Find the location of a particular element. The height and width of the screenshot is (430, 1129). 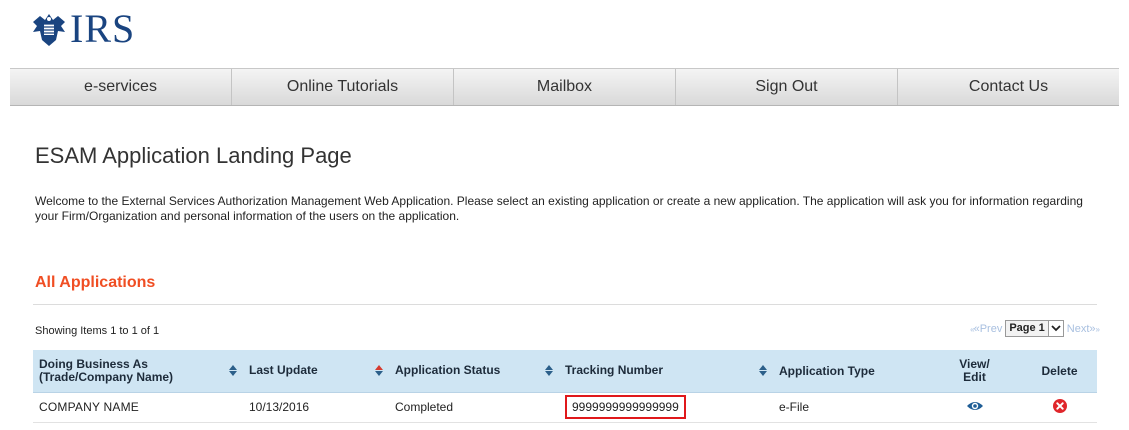

column-header-view-edit: View/ Edit is located at coordinates (974, 371).